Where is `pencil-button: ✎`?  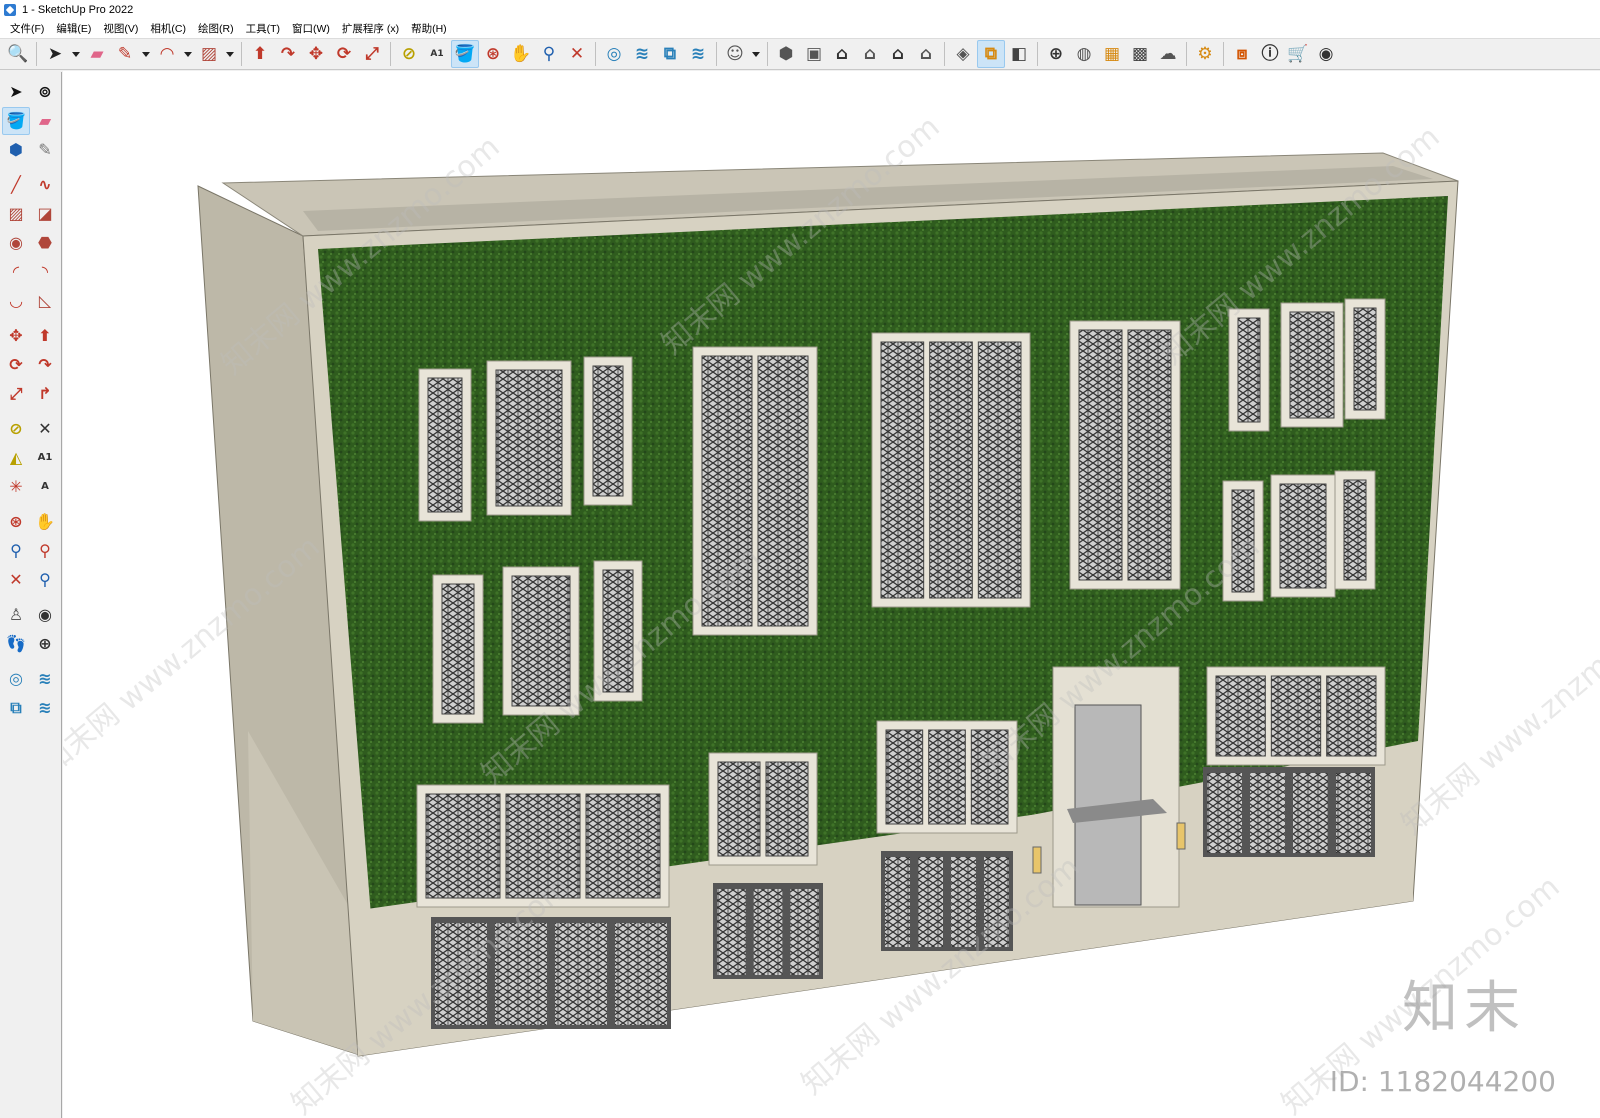 pencil-button: ✎ is located at coordinates (125, 54).